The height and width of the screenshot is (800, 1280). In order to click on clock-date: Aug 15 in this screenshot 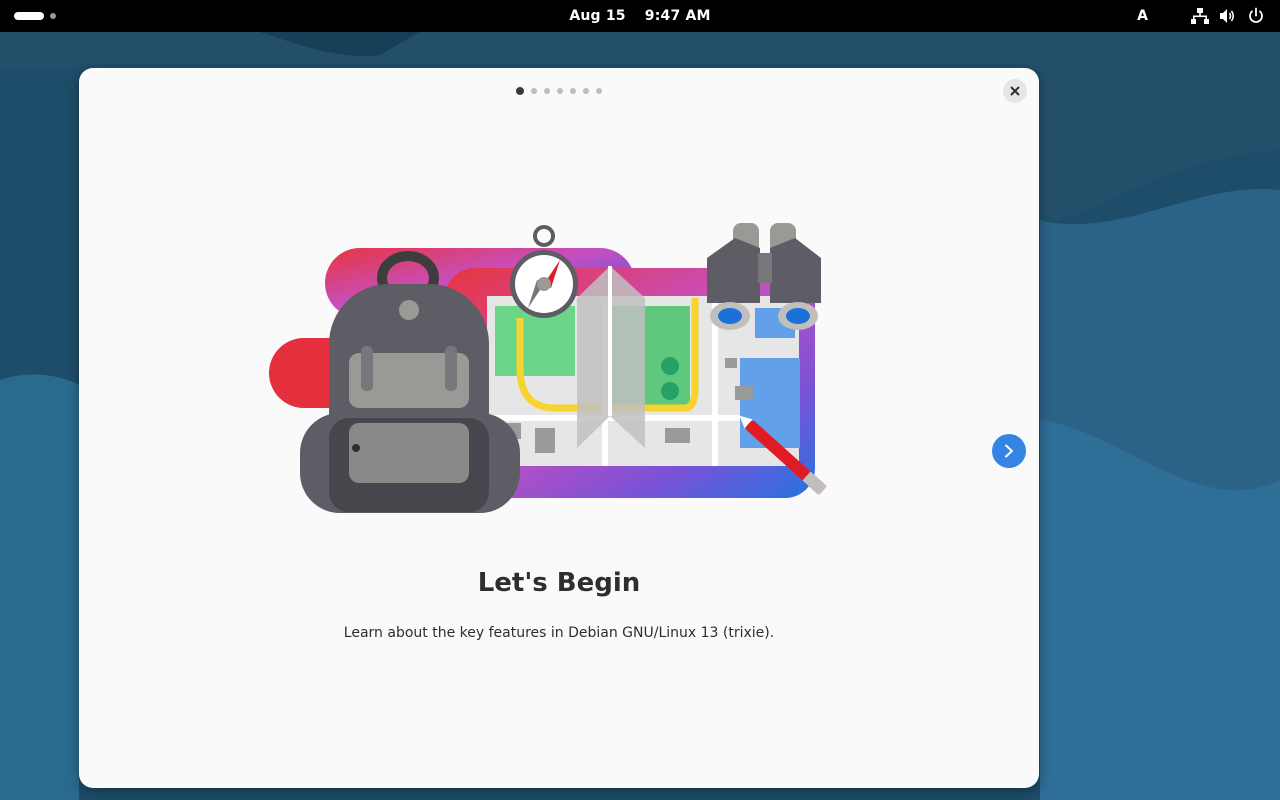, I will do `click(597, 16)`.